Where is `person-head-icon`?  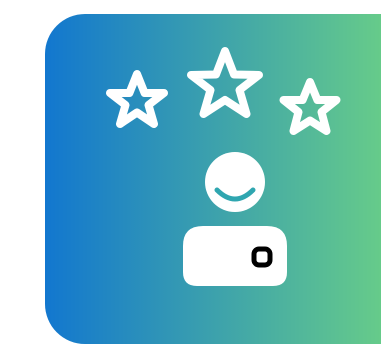 person-head-icon is located at coordinates (235, 182).